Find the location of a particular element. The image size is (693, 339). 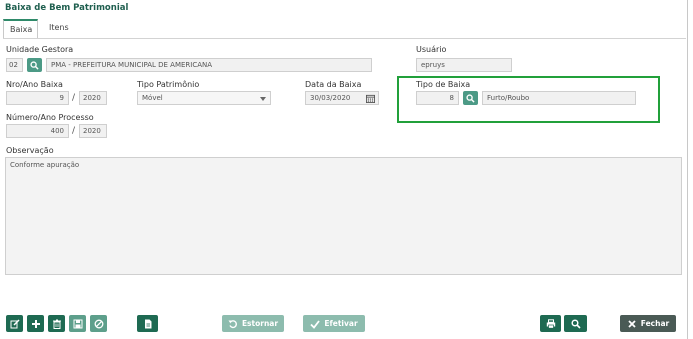

print-button is located at coordinates (550, 323).